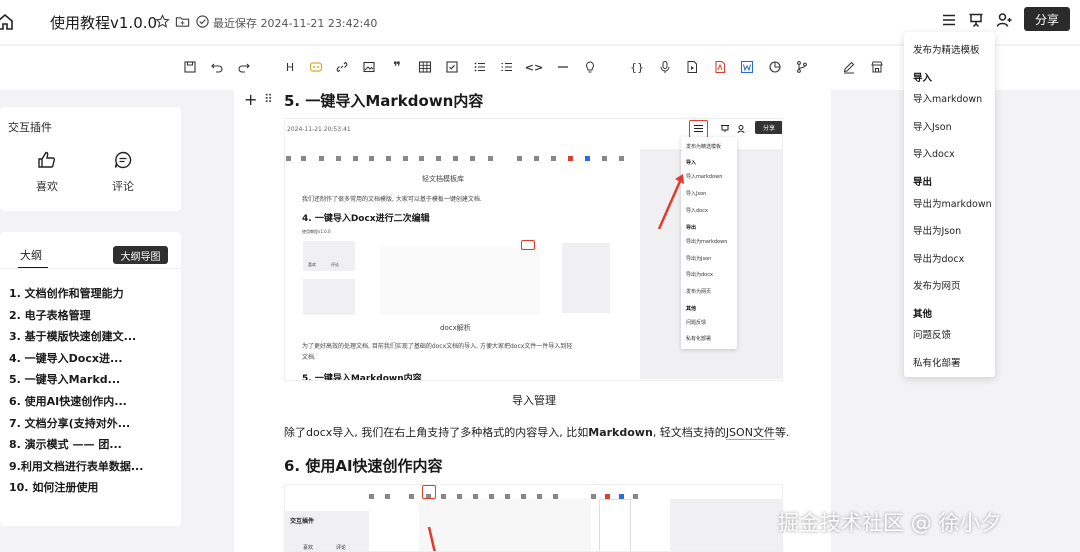 The width and height of the screenshot is (1080, 552). Describe the element at coordinates (637, 67) in the screenshot. I see `braces-icon: {}` at that location.